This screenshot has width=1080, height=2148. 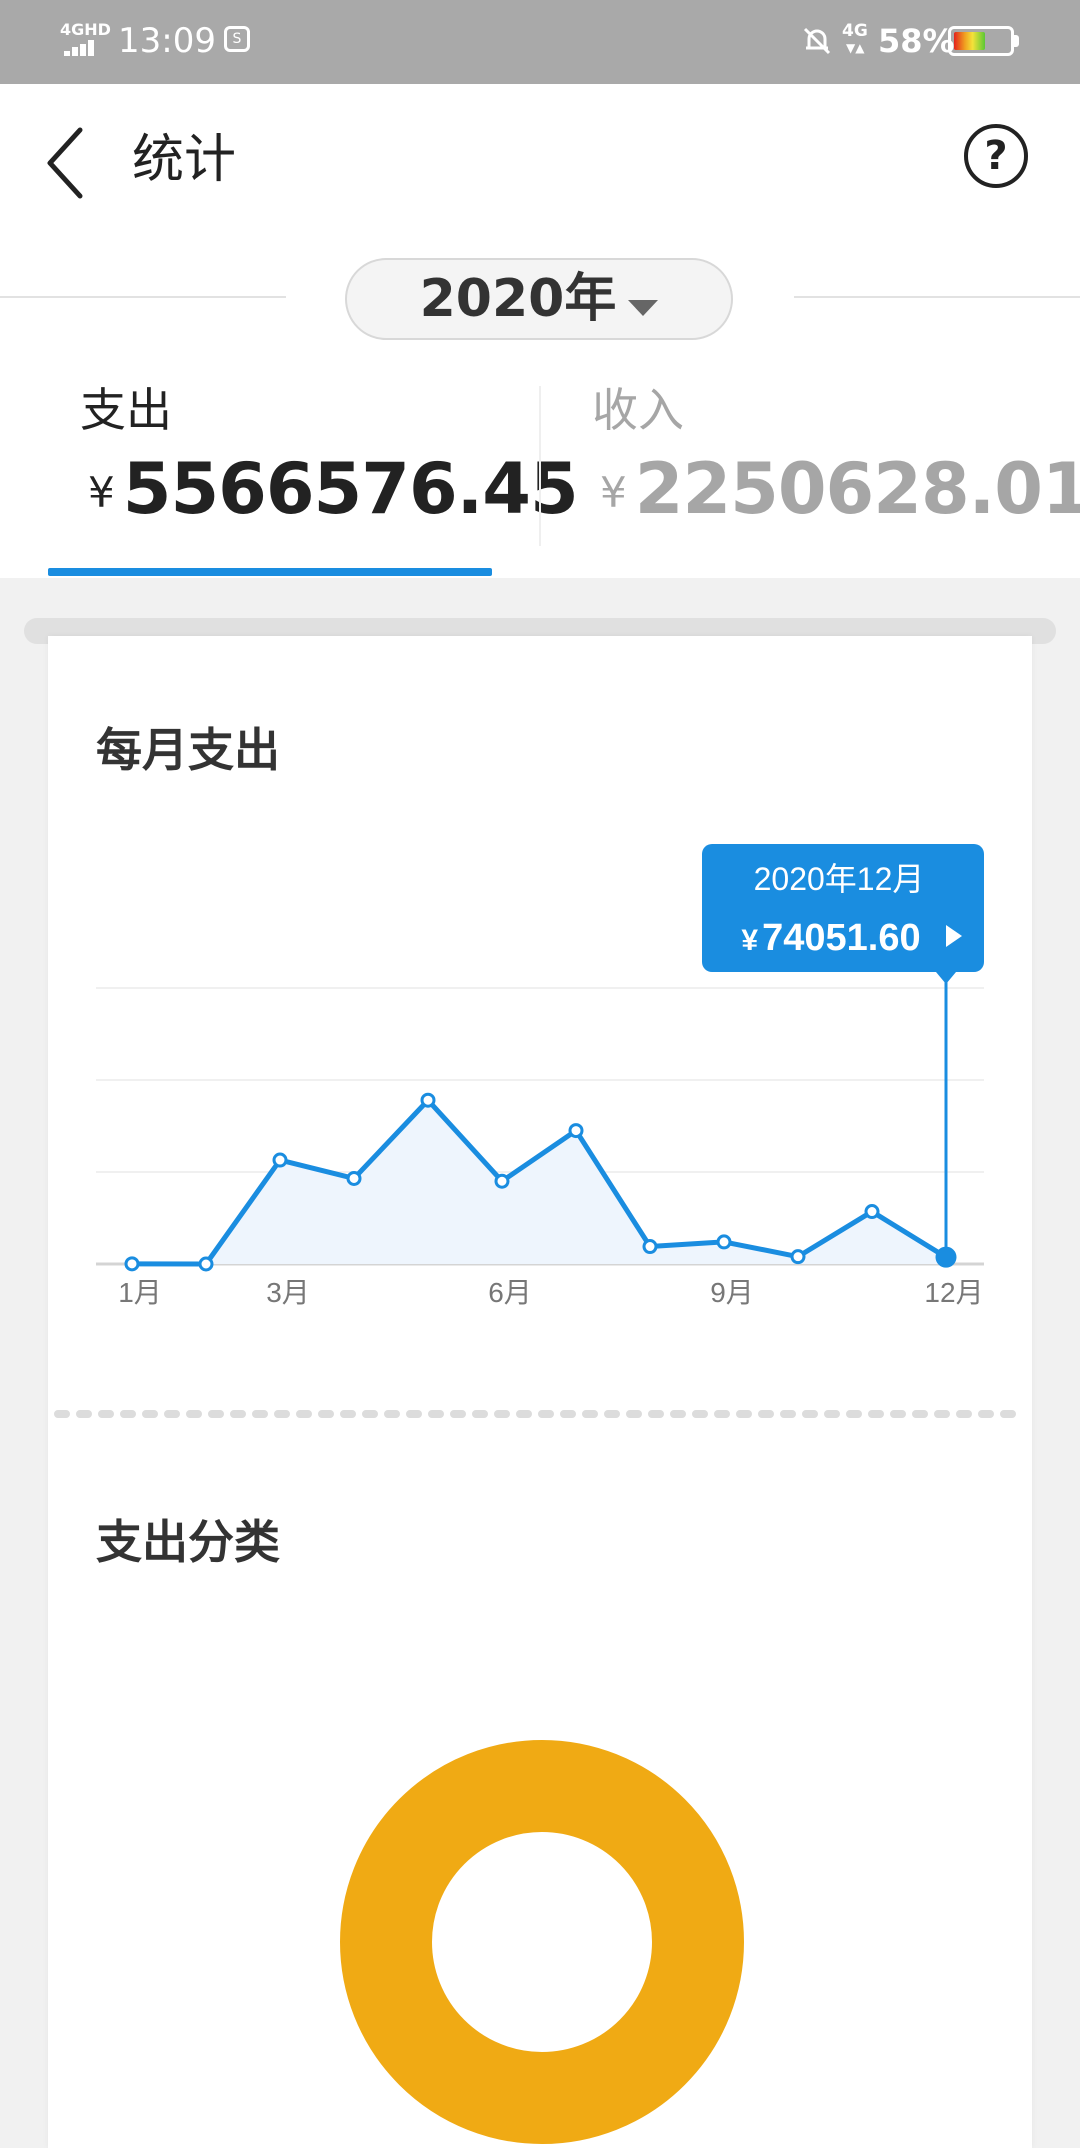 I want to click on x-tick-label: 9月, so click(x=732, y=1292).